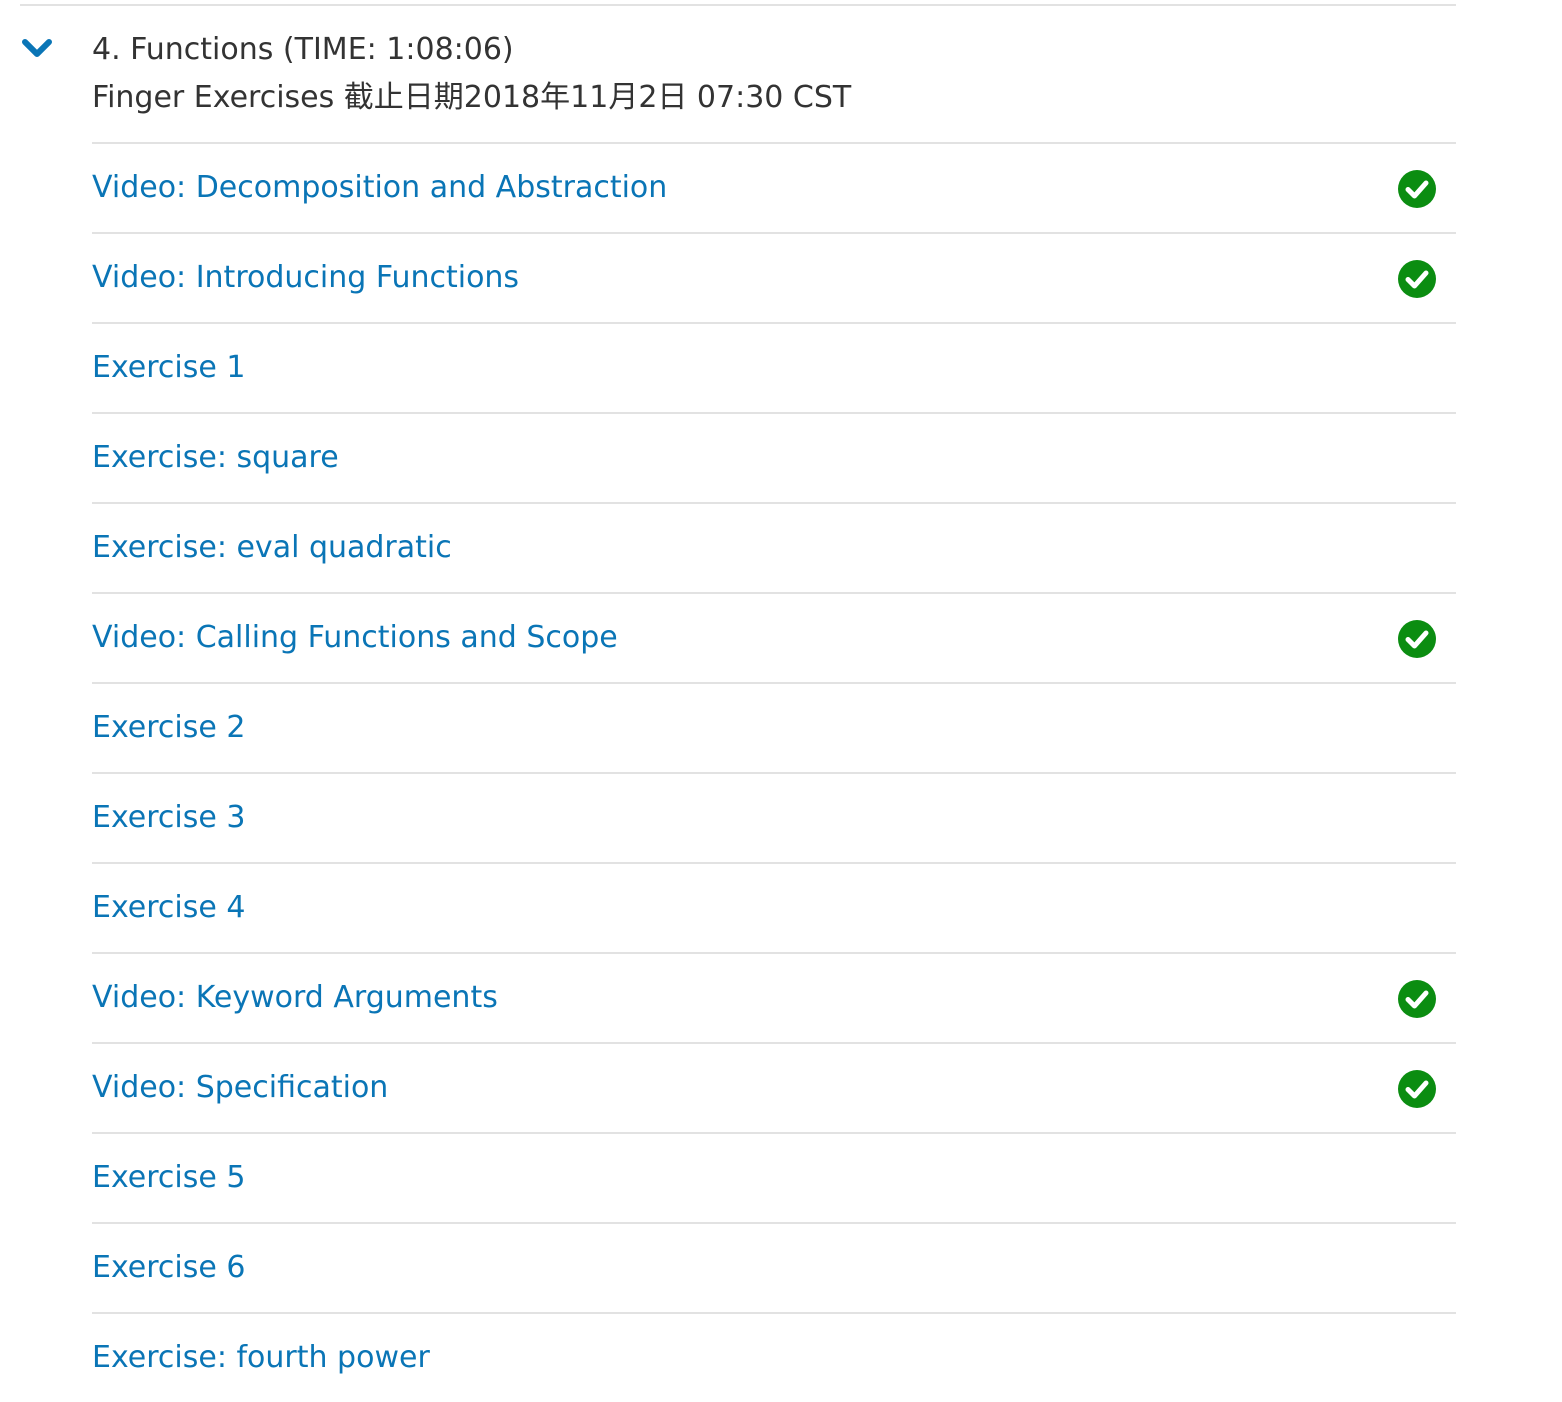 The image size is (1562, 1402). I want to click on subsection-link: Video: Calling Functions and Scope, so click(355, 638).